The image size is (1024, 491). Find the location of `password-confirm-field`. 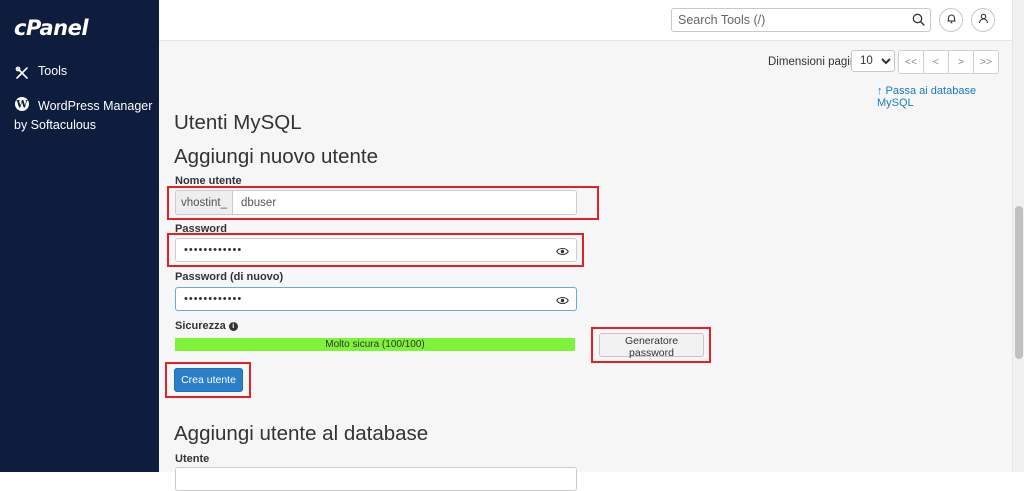

password-confirm-field is located at coordinates (376, 299).